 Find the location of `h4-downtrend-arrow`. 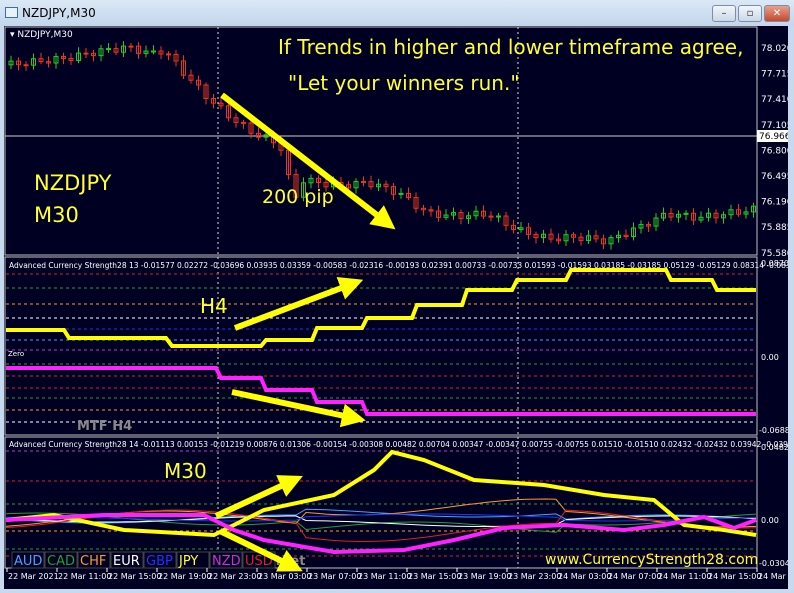

h4-downtrend-arrow is located at coordinates (298, 408).